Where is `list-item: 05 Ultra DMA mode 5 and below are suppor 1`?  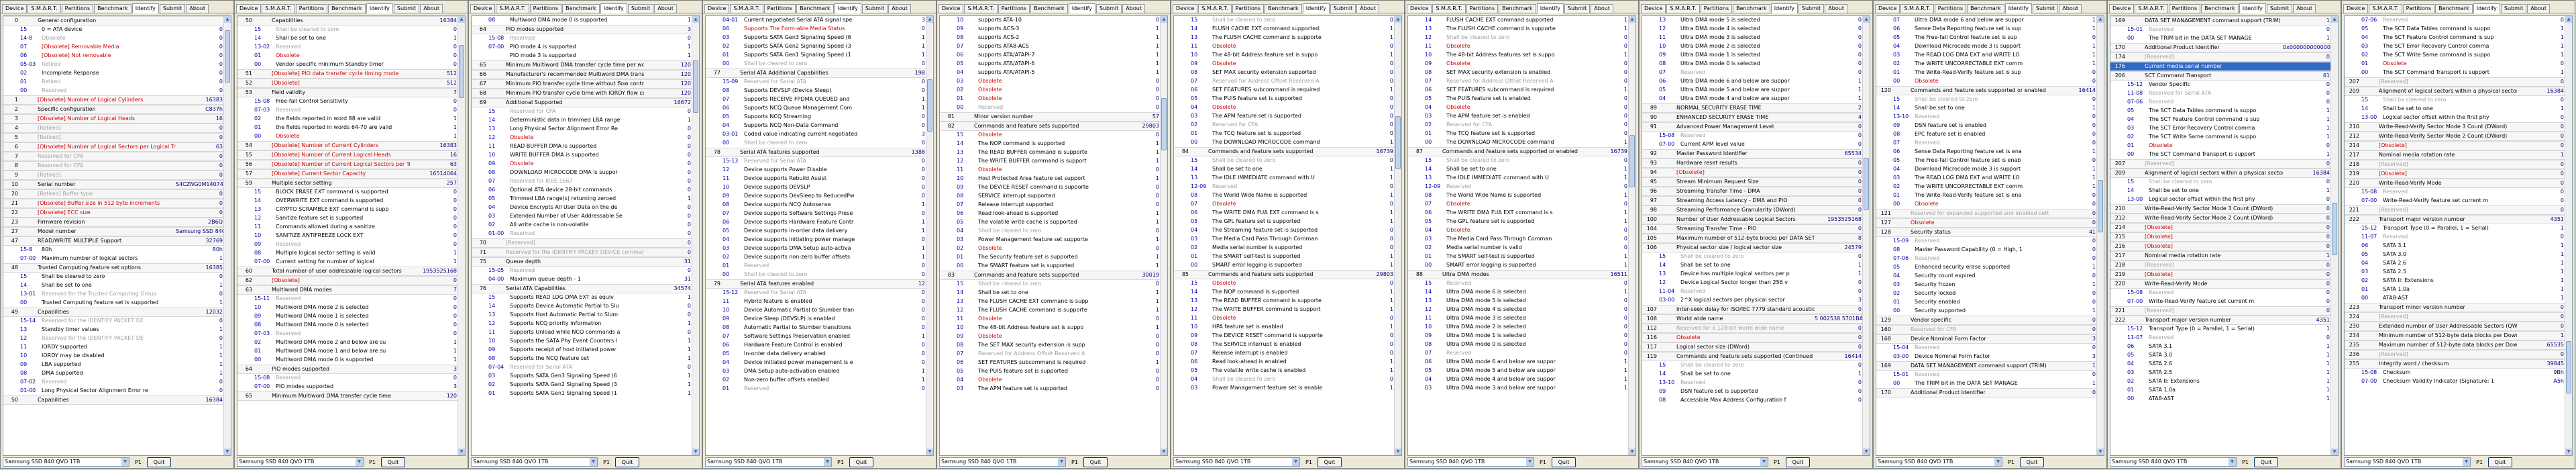 list-item: 05 Ultra DMA mode 5 and below are suppor 1 is located at coordinates (1752, 90).